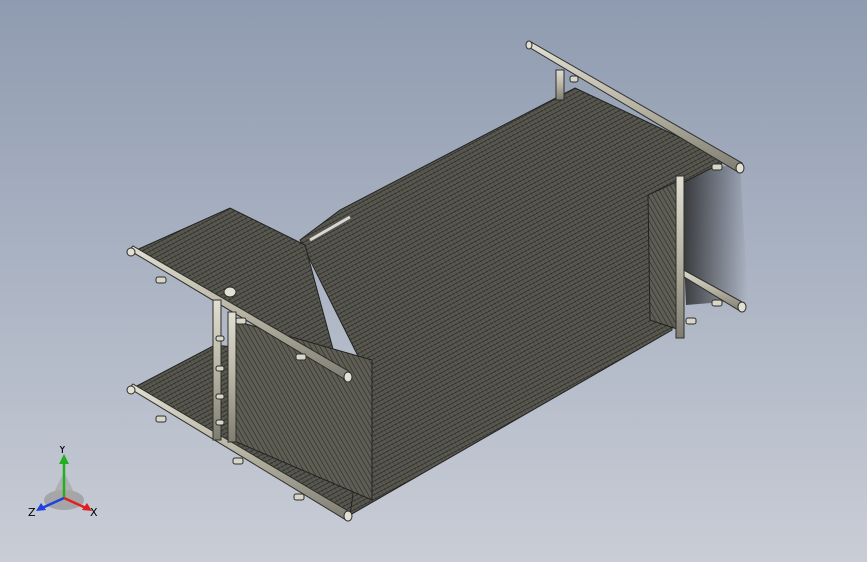  Describe the element at coordinates (94, 512) in the screenshot. I see `x-axis-label: X` at that location.